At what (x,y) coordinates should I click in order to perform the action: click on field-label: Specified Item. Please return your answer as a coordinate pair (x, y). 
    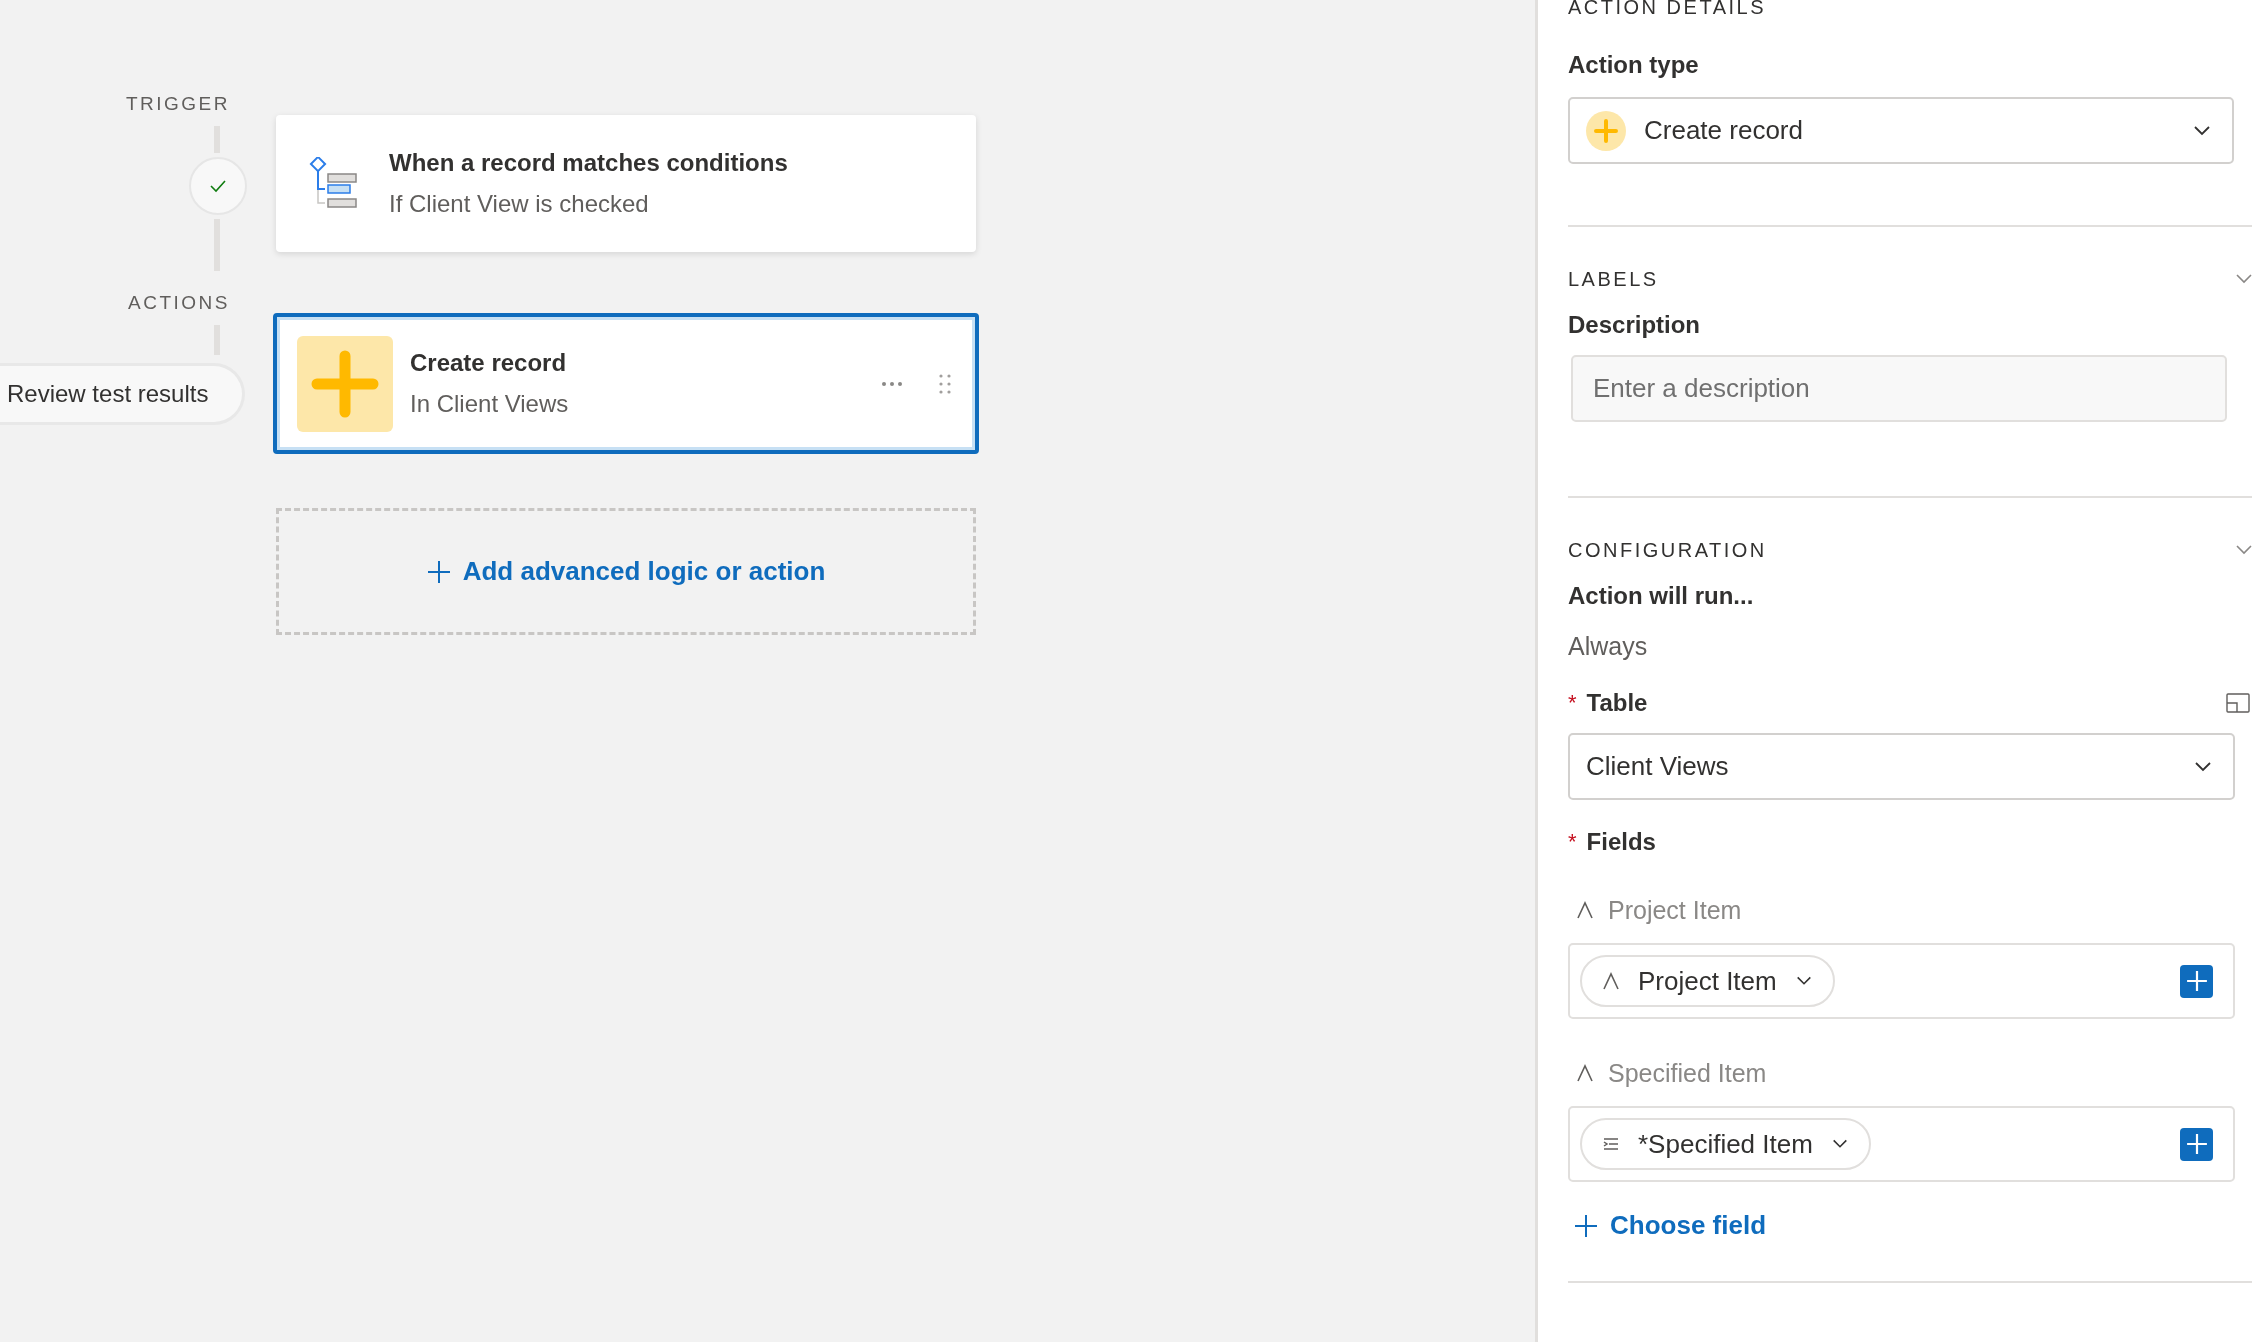
    Looking at the image, I should click on (1687, 1073).